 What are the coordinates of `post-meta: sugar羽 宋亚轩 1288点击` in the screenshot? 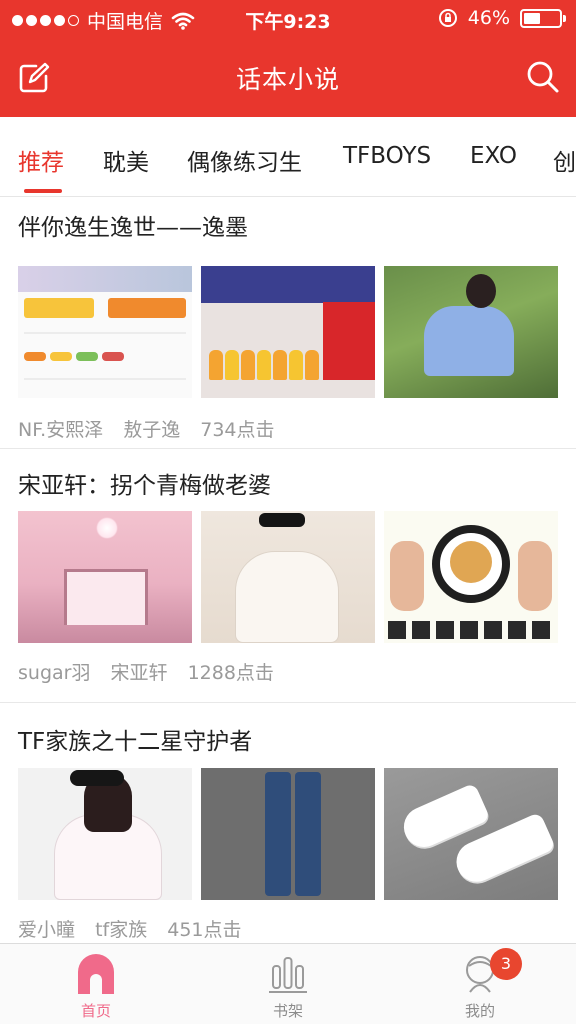 It's located at (153, 671).